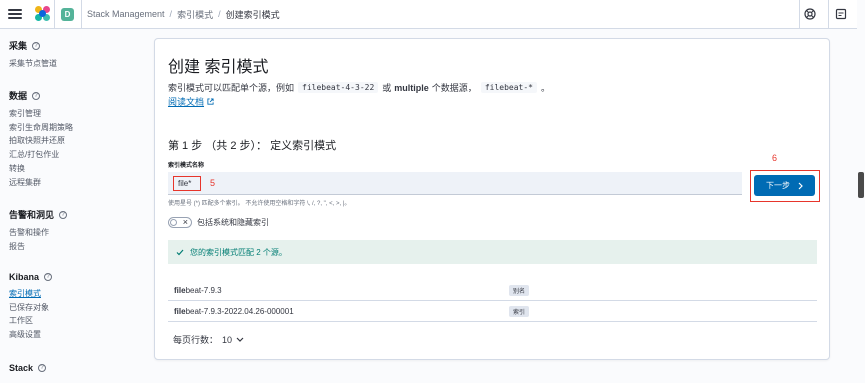 The image size is (865, 383). Describe the element at coordinates (387, 88) in the screenshot. I see `desc-text: 或` at that location.